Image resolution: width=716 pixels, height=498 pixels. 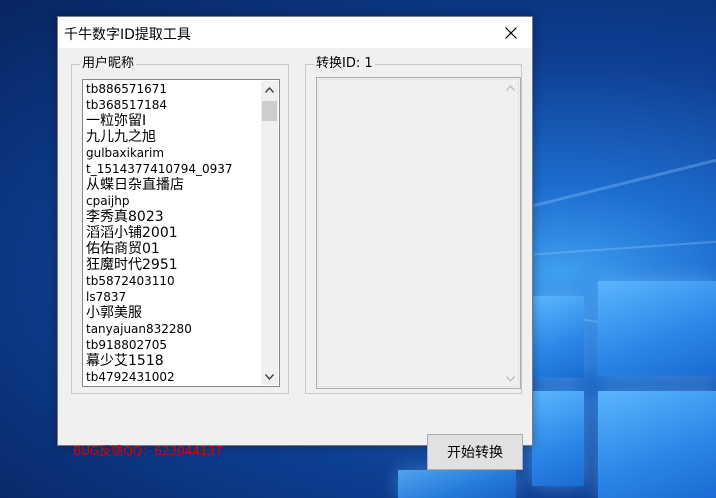 What do you see at coordinates (269, 233) in the screenshot?
I see `nickname-scrollbar` at bounding box center [269, 233].